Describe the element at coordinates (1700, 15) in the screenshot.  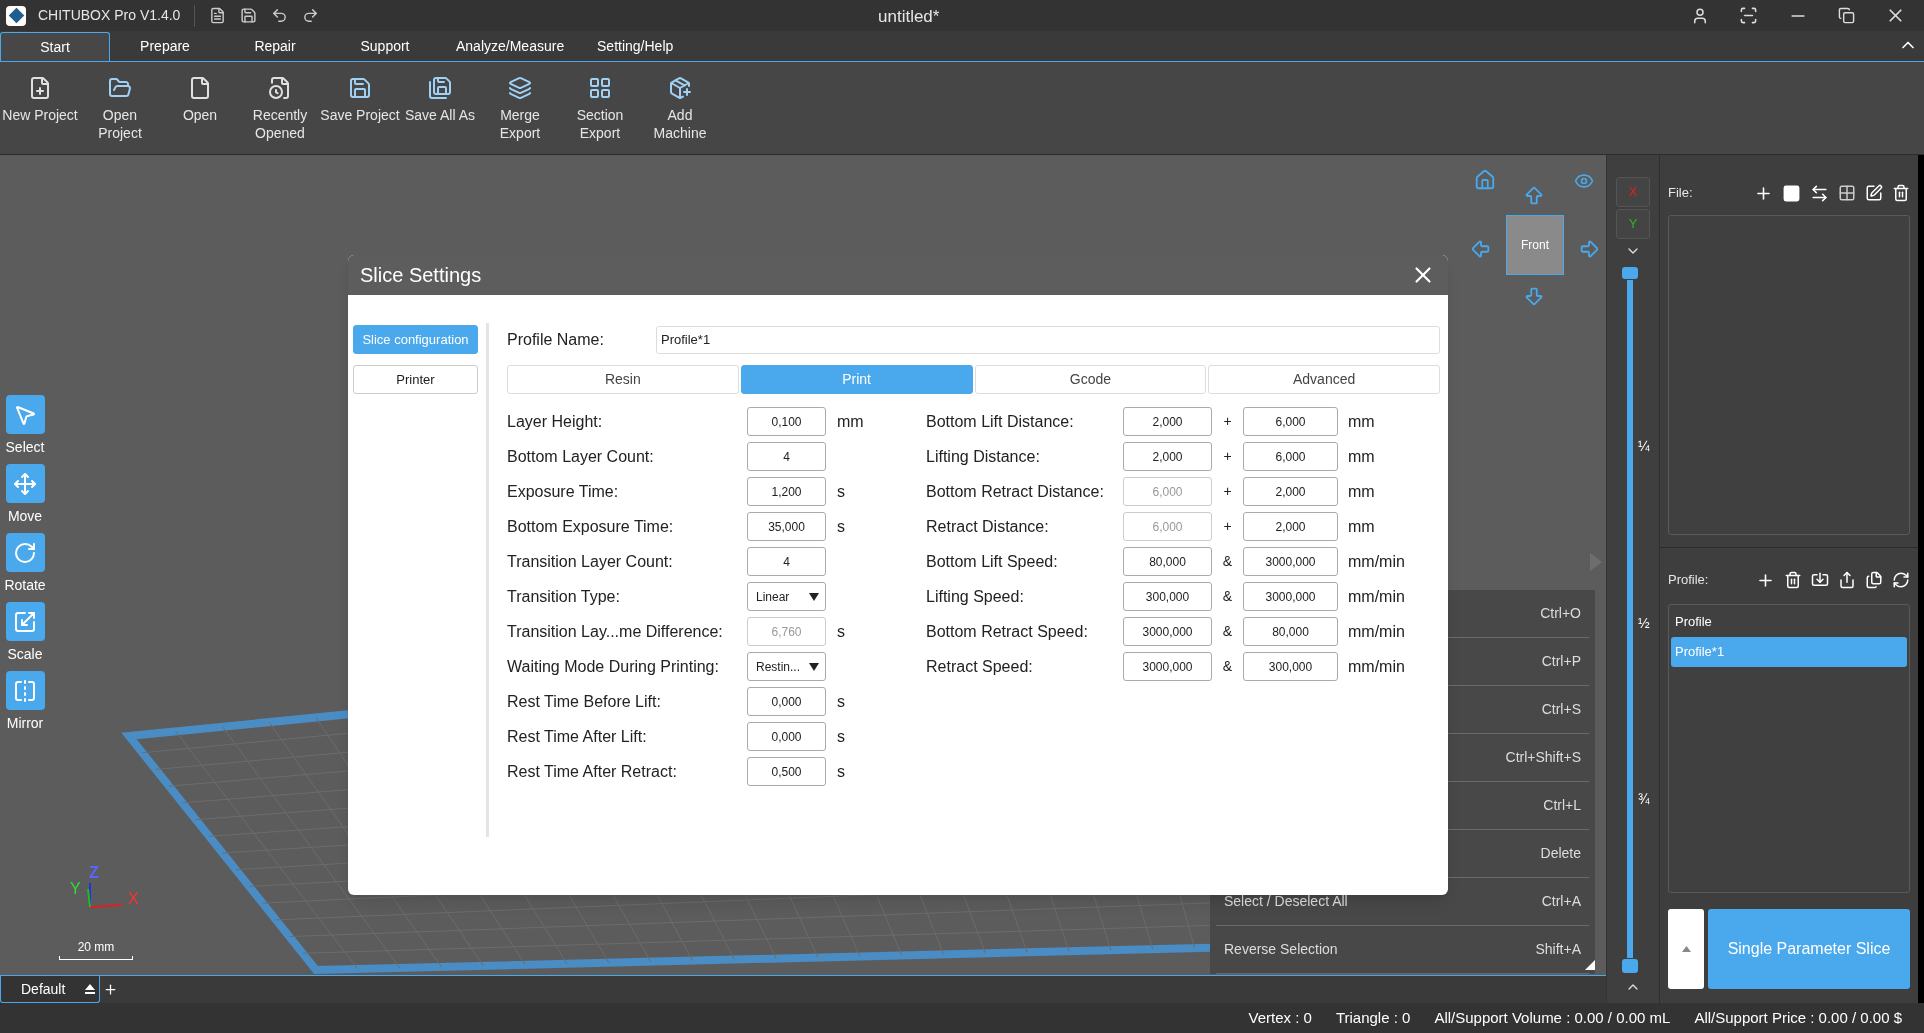
I see `user-icon` at that location.